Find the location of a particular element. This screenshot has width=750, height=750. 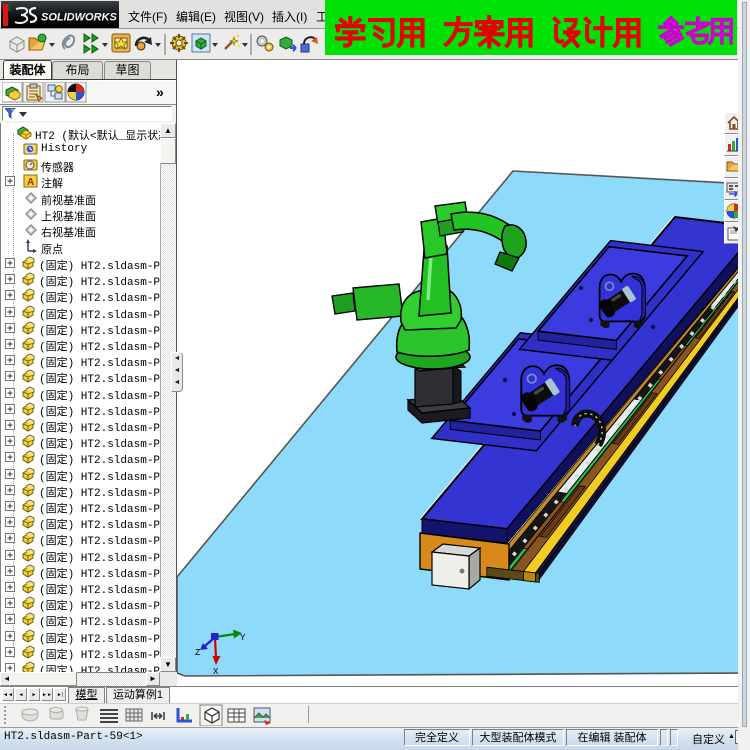

svg-text: SOLIDWORKS is located at coordinates (79, 18).